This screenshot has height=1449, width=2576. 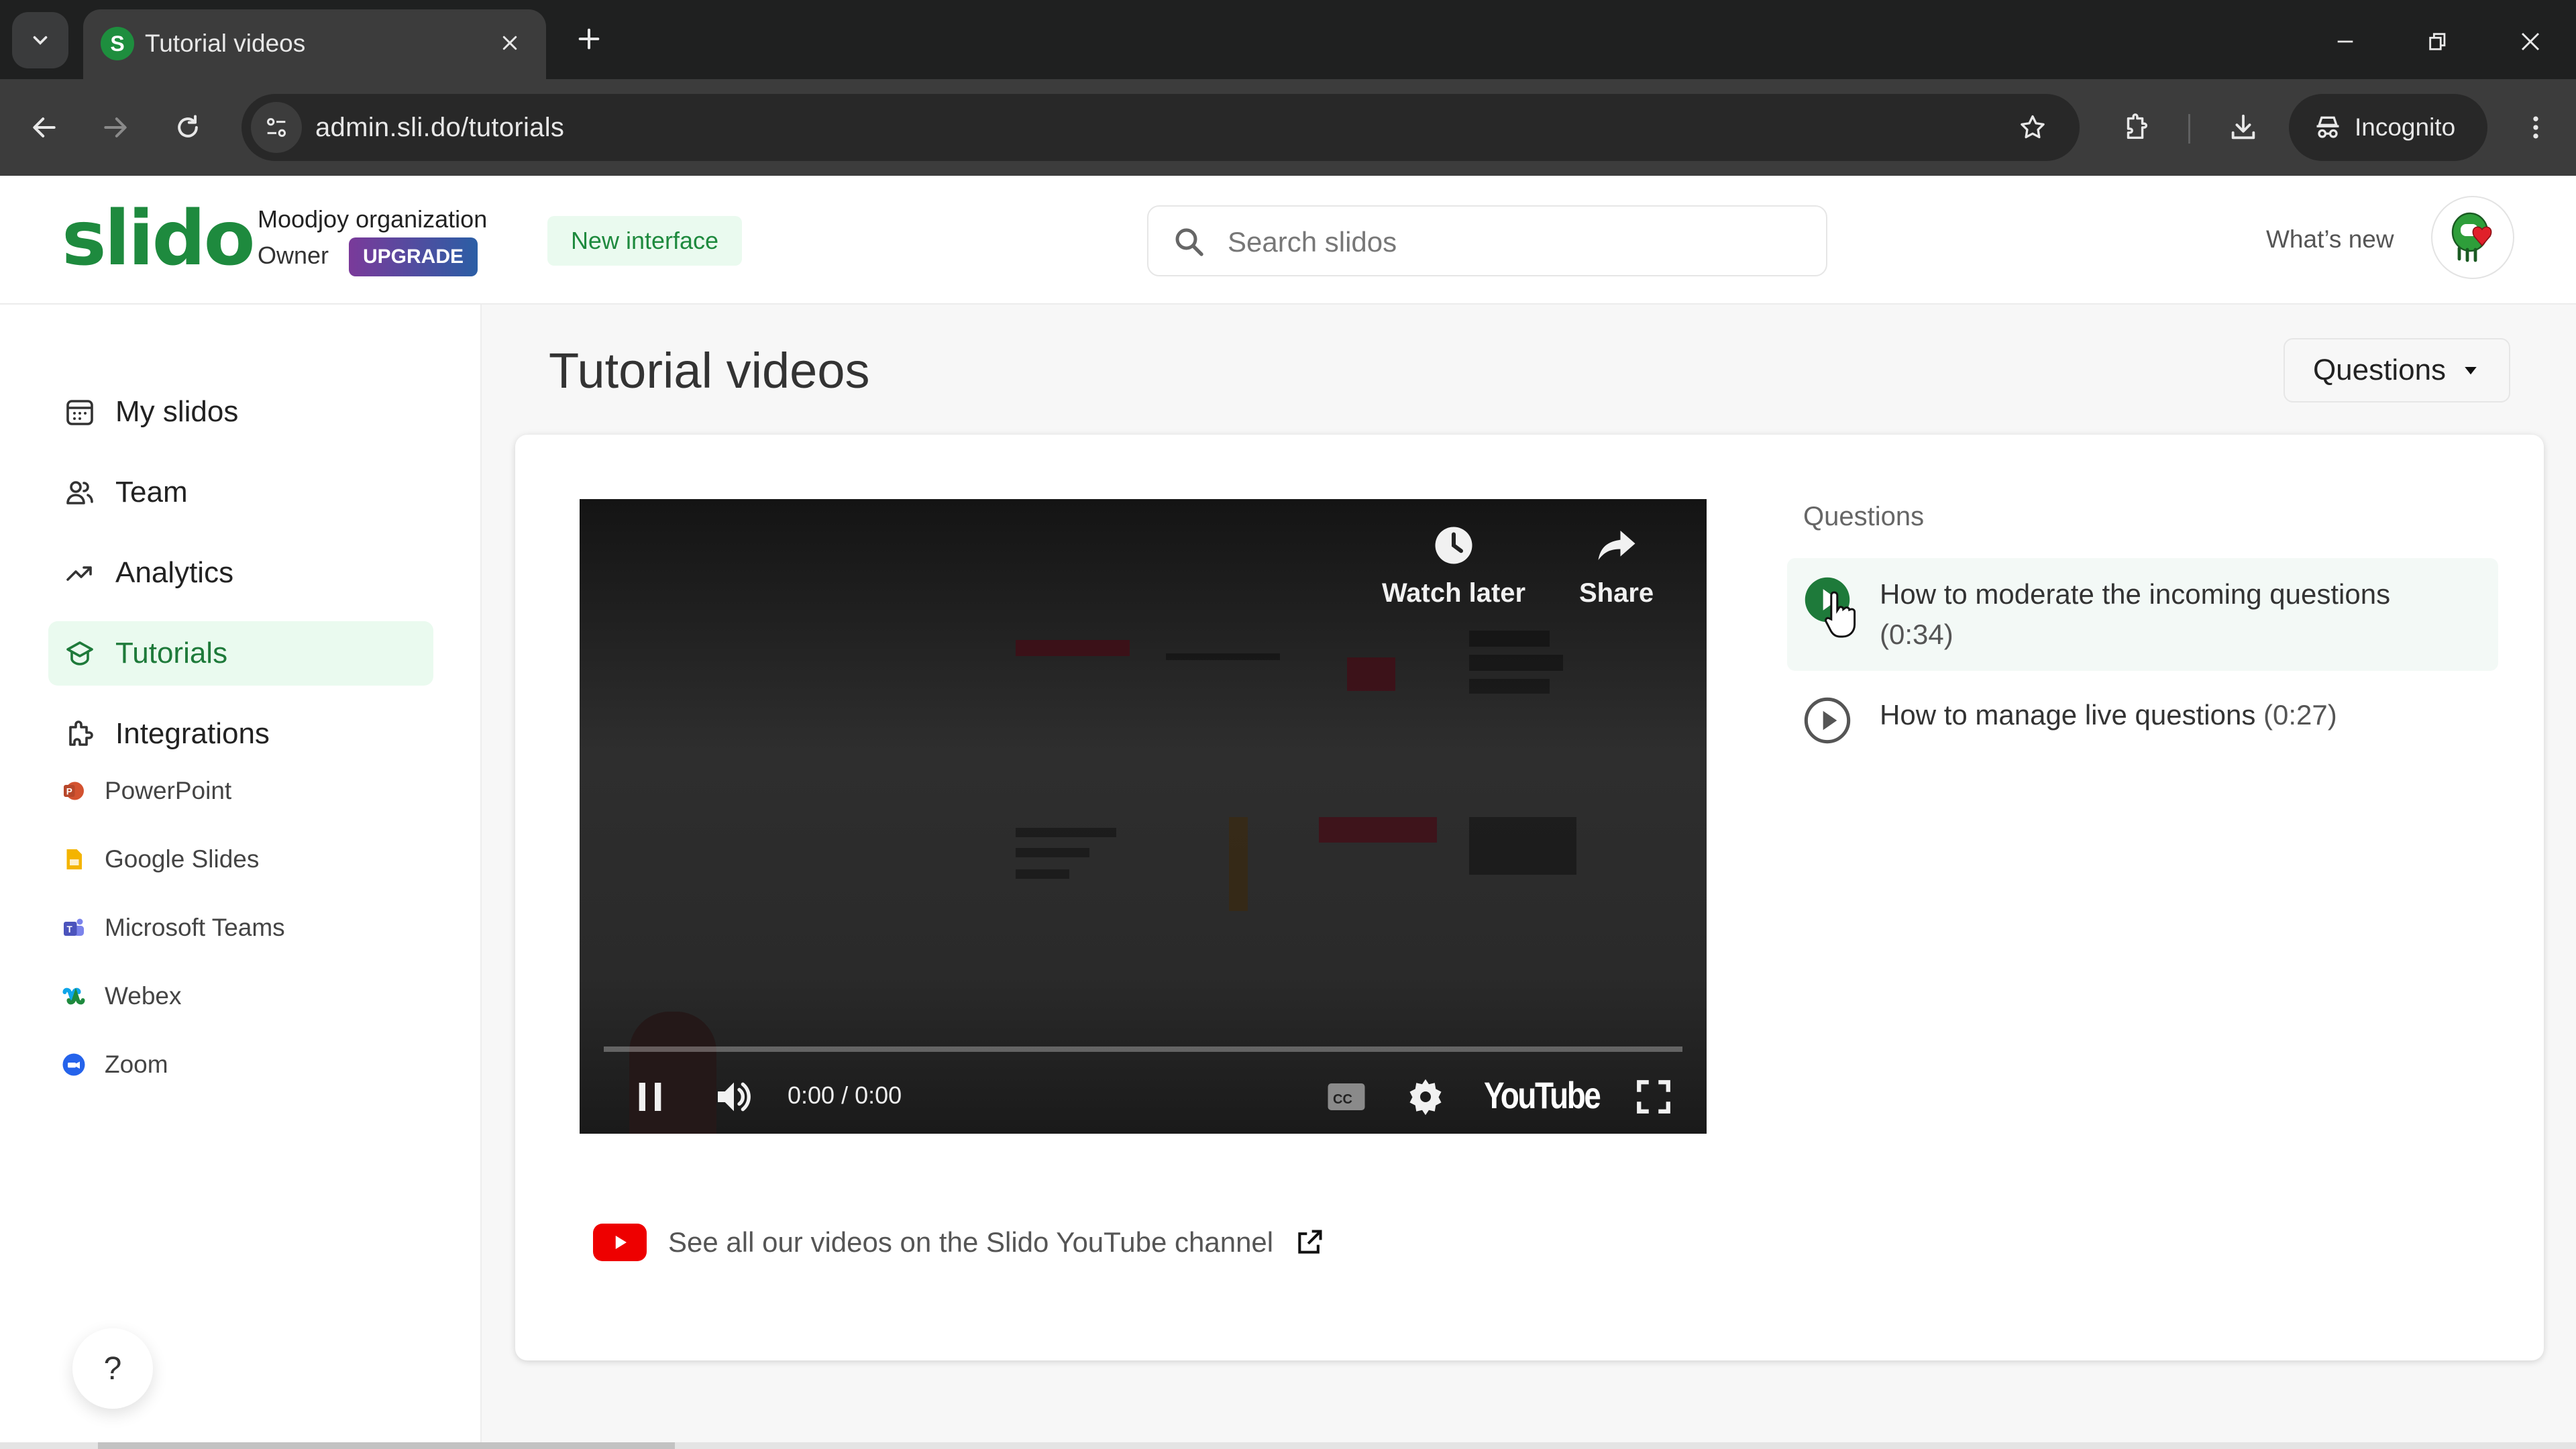 What do you see at coordinates (171, 653) in the screenshot?
I see `sidebar-item-label: Tutorials` at bounding box center [171, 653].